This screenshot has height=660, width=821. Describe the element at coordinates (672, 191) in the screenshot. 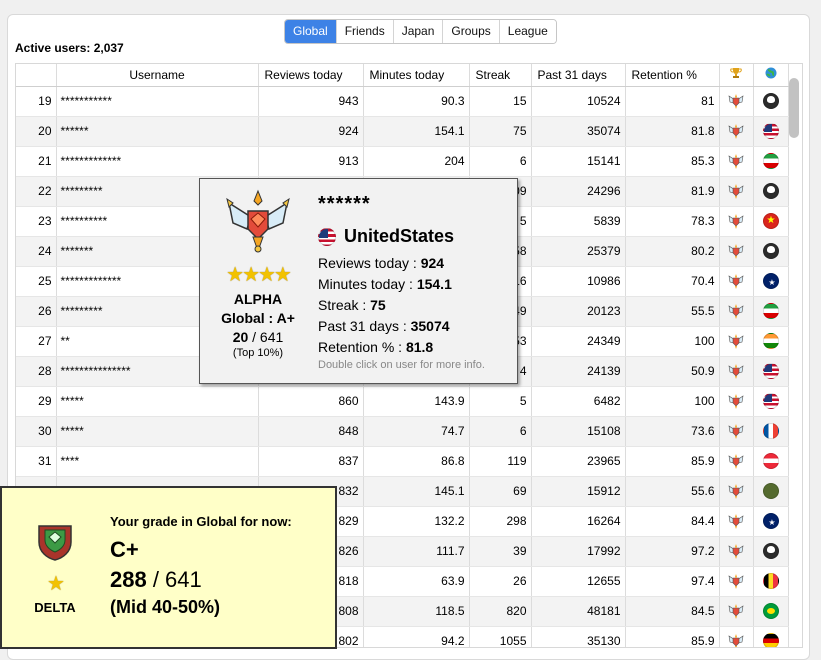

I see `cell-retention: 81.9` at that location.